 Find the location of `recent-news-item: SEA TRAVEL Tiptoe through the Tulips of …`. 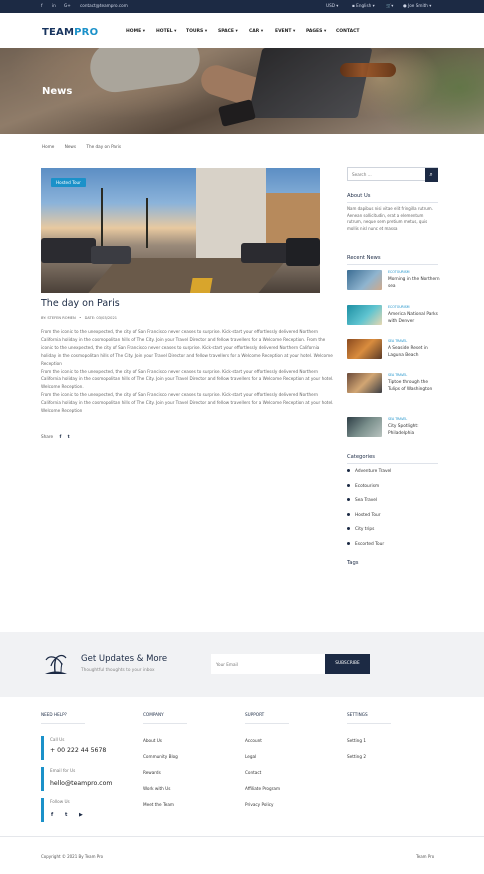

recent-news-item: SEA TRAVEL Tiptoe through the Tulips of … is located at coordinates (393, 389).